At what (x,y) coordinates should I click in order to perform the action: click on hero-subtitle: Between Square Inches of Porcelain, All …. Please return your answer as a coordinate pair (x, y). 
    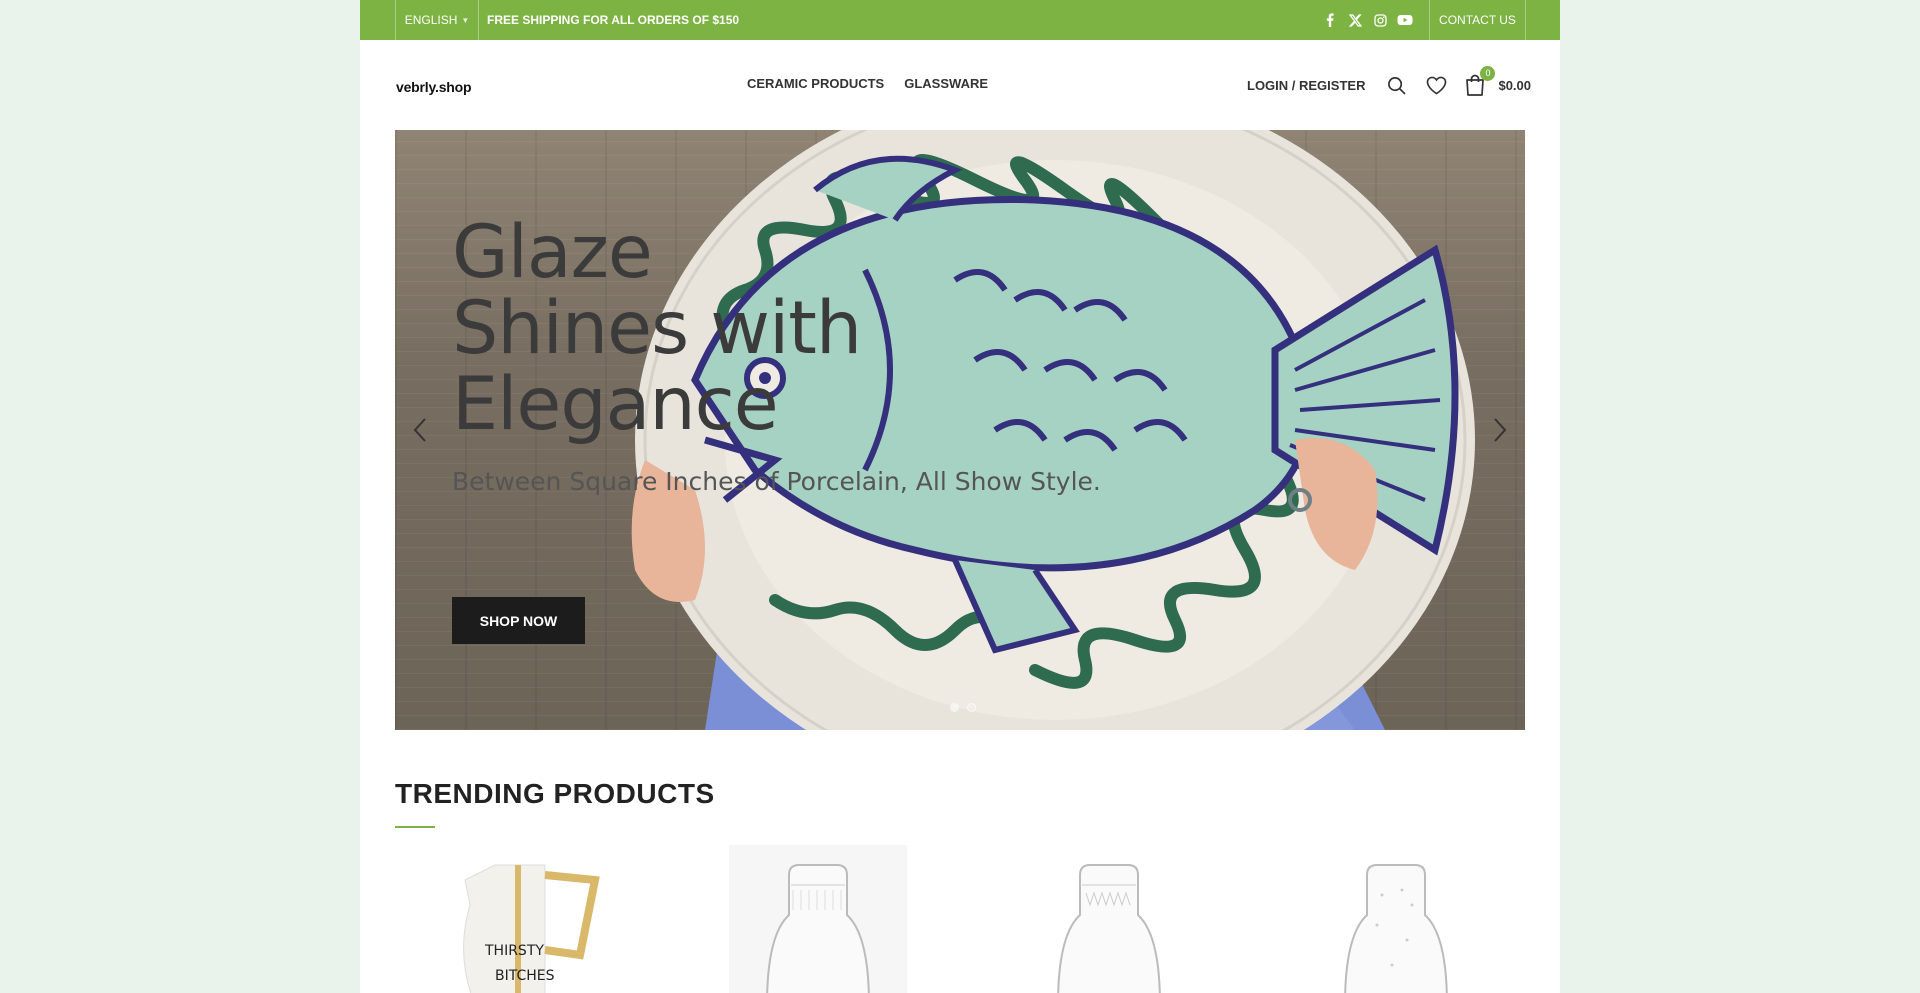
    Looking at the image, I should click on (776, 481).